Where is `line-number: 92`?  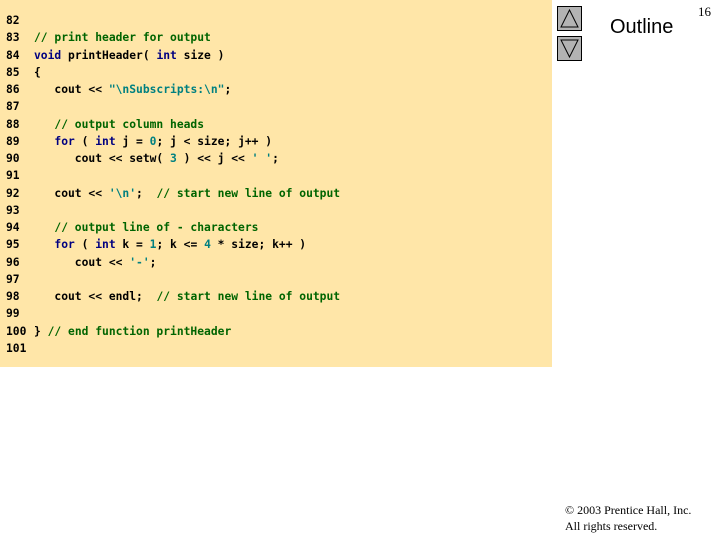 line-number: 92 is located at coordinates (13, 193).